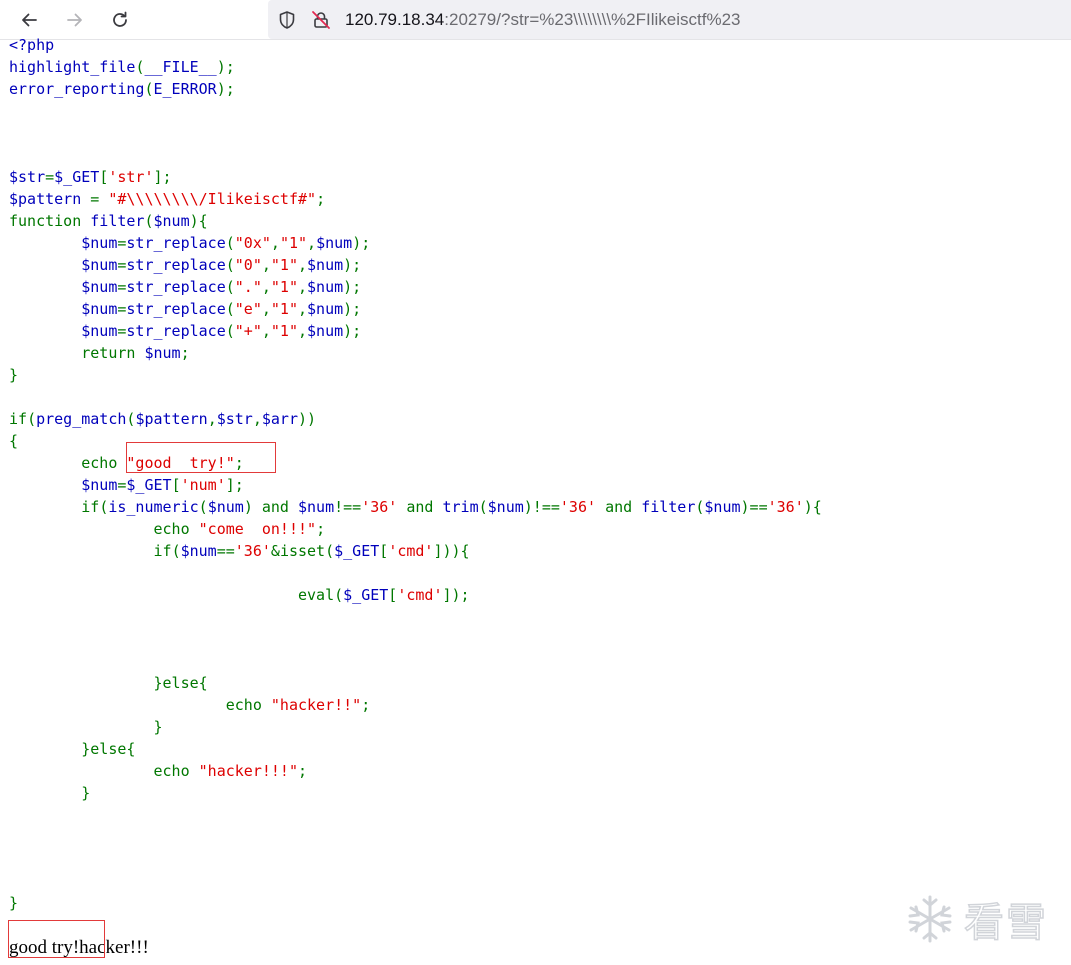 The height and width of the screenshot is (965, 1071). I want to click on code-token: preg_match, so click(81, 419).